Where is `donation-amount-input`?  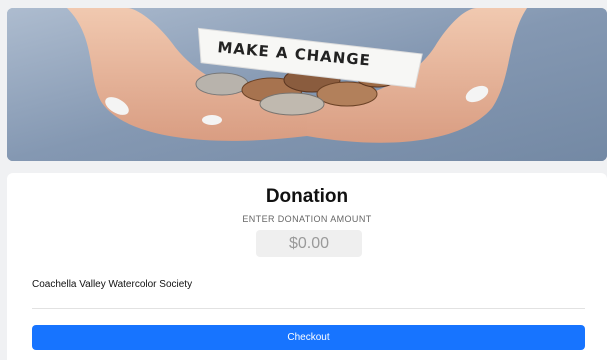 donation-amount-input is located at coordinates (309, 243).